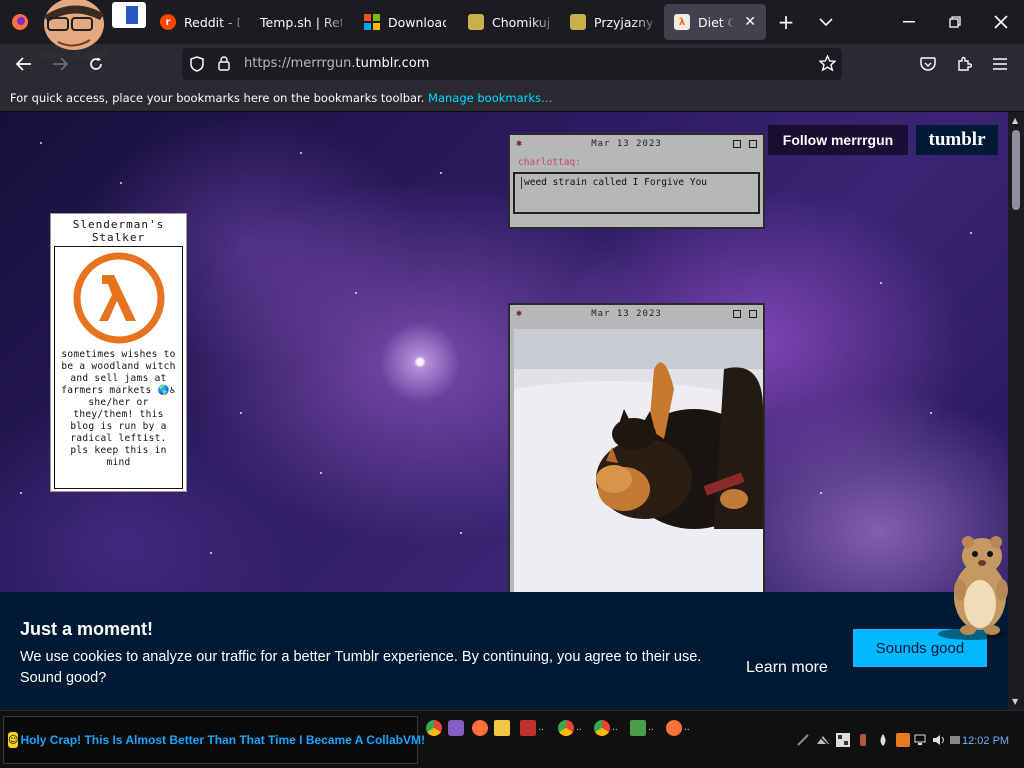 The image size is (1024, 768). What do you see at coordinates (636, 193) in the screenshot?
I see `post-quote-box: weed strain called I Forgive You` at bounding box center [636, 193].